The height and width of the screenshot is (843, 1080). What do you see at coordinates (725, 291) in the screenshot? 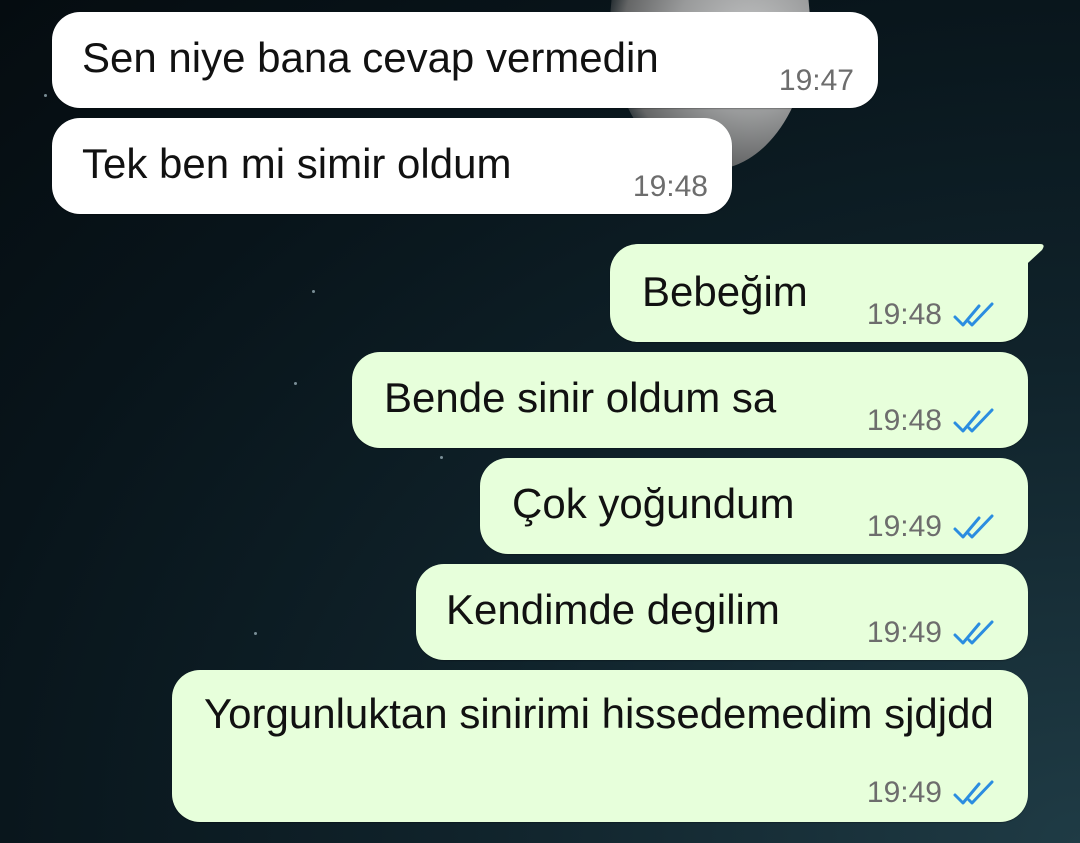
I see `message-text: Bebeğim` at bounding box center [725, 291].